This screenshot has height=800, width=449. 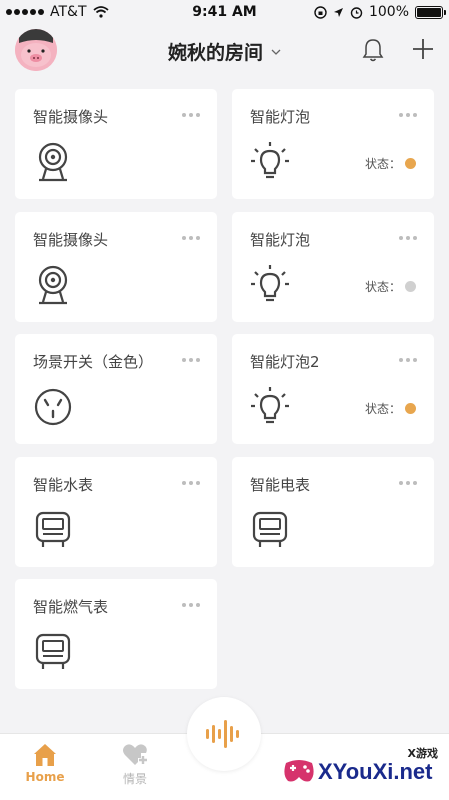 I want to click on battery-fill, so click(x=429, y=12).